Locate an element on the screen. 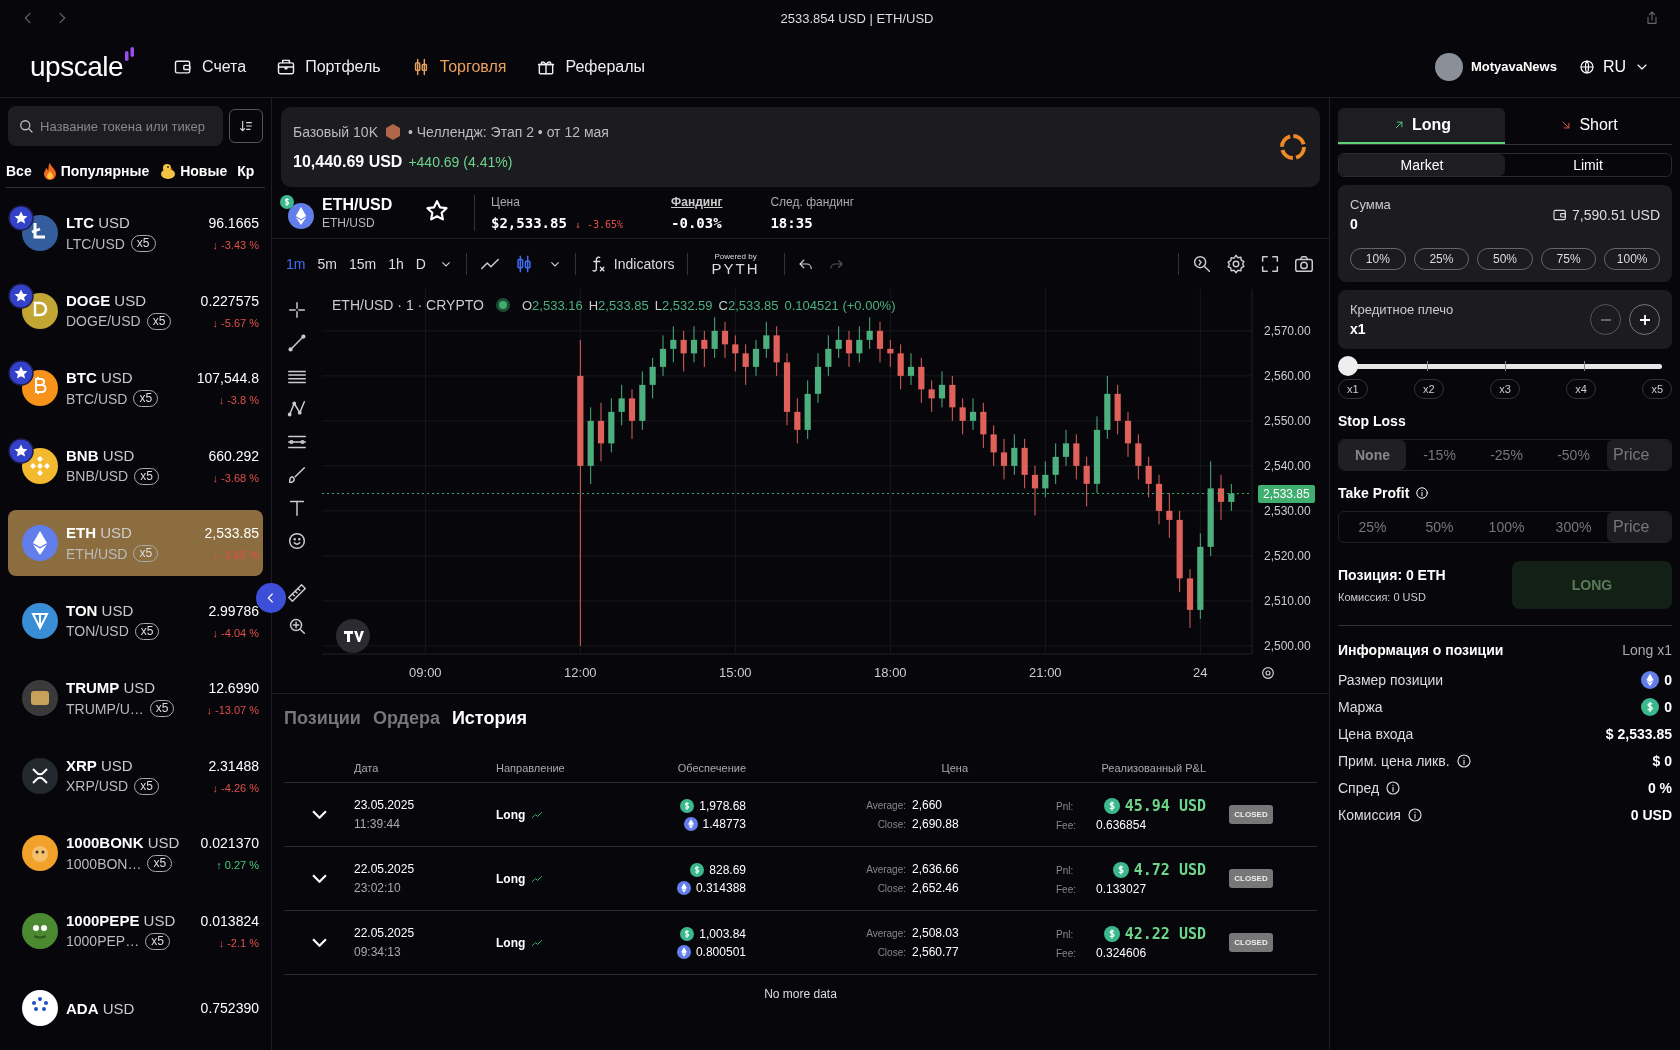  search-field: Название токена или тикер is located at coordinates (115, 126).